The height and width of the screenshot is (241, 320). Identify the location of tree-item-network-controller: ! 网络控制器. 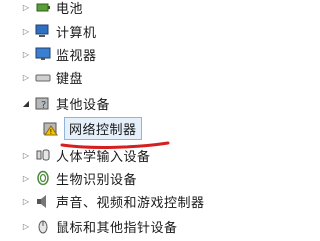
(91, 128).